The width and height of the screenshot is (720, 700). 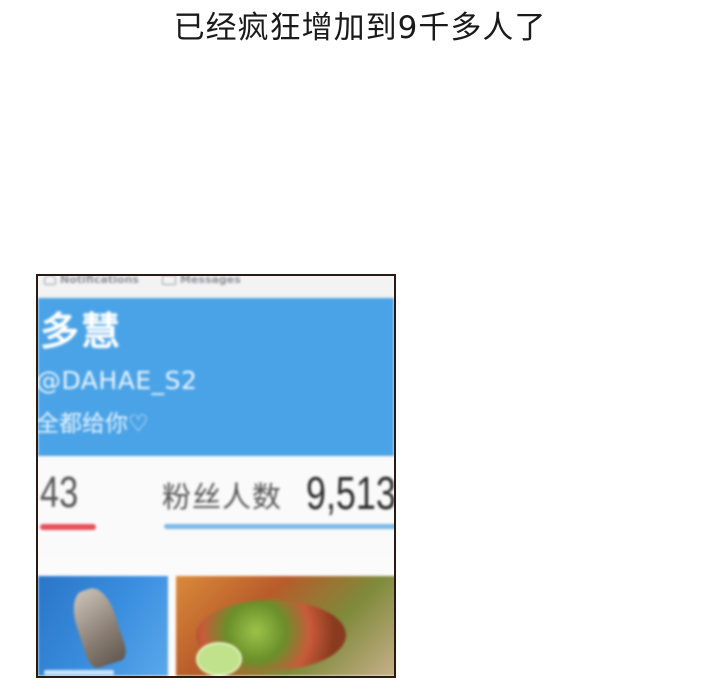 What do you see at coordinates (350, 493) in the screenshot?
I see `followers-count: 9,513` at bounding box center [350, 493].